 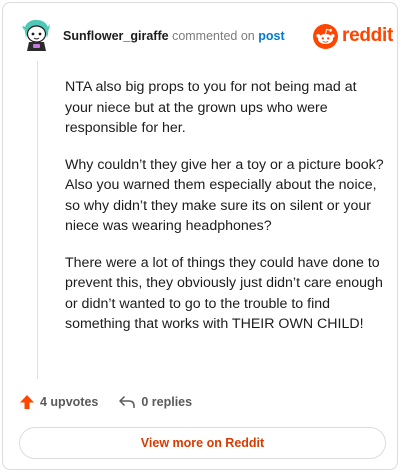 I want to click on upvote-count: 4 upvotes, so click(x=69, y=402).